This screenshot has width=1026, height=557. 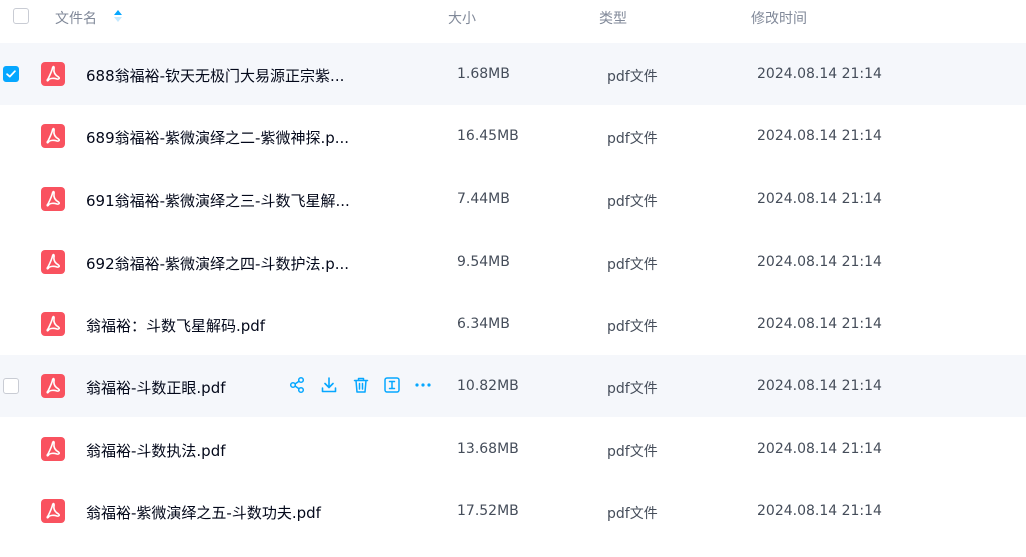 I want to click on share-icon, so click(x=297, y=385).